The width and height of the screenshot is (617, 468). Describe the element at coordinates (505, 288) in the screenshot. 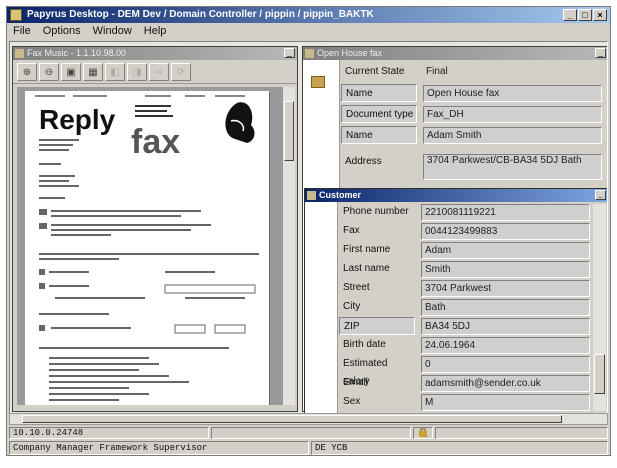

I see `field-value: 3704 Parkwest` at that location.